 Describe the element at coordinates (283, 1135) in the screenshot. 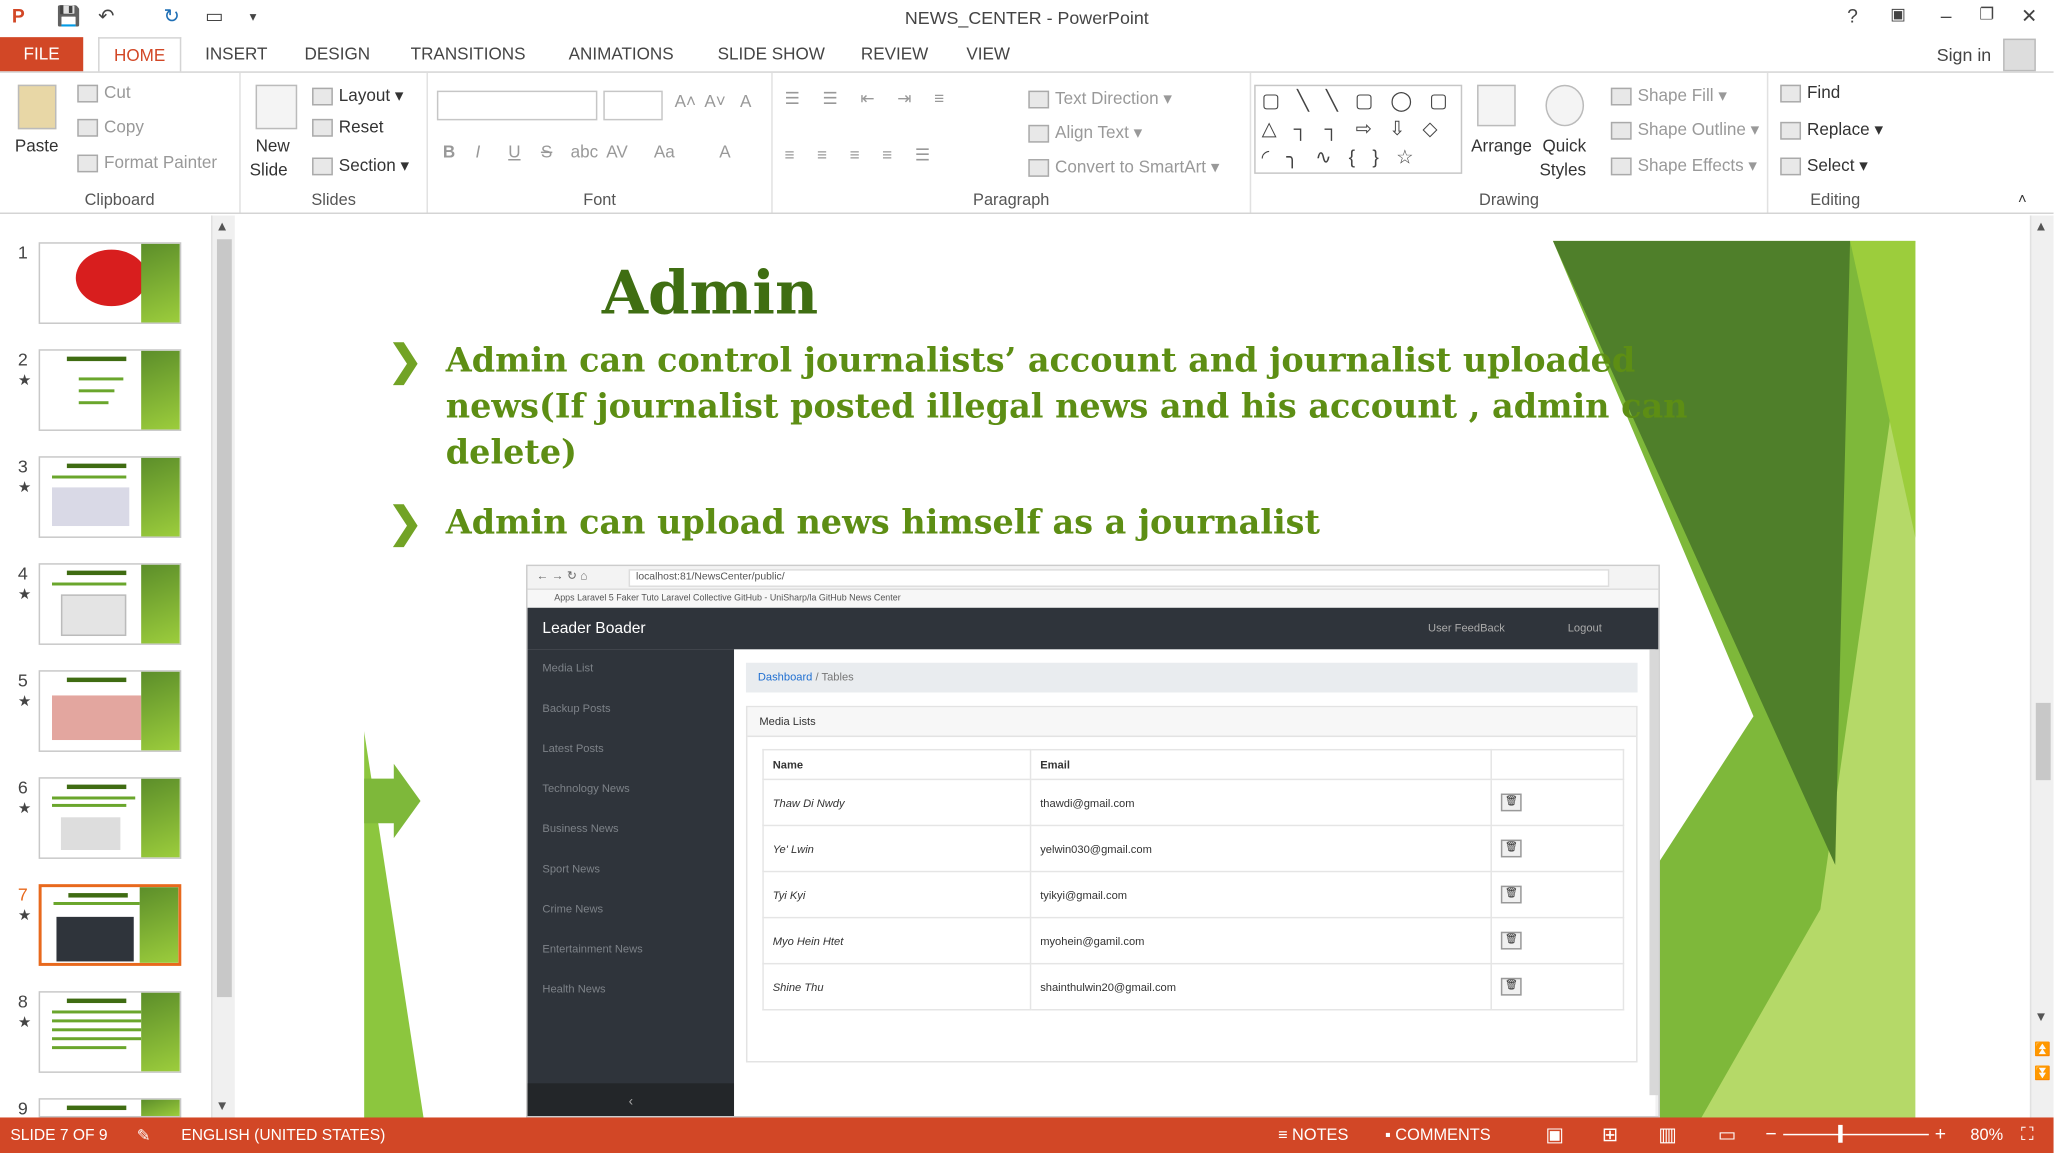

I see `language-indicator: ENGLISH (UNITED STATES)` at that location.